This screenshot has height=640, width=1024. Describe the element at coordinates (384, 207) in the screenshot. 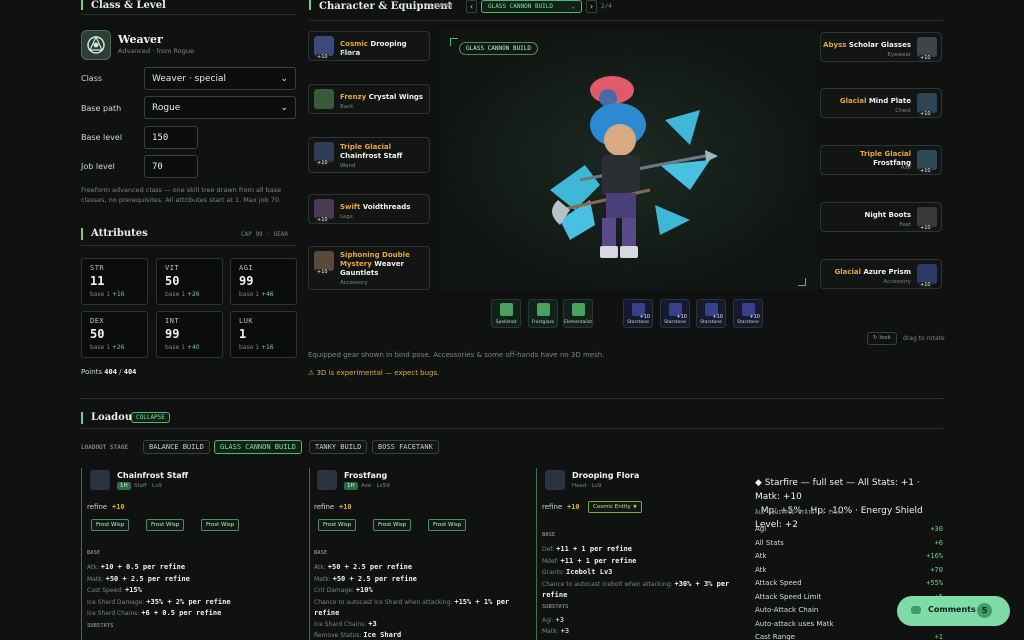

I see `item-name: Swift Voidthreads` at that location.